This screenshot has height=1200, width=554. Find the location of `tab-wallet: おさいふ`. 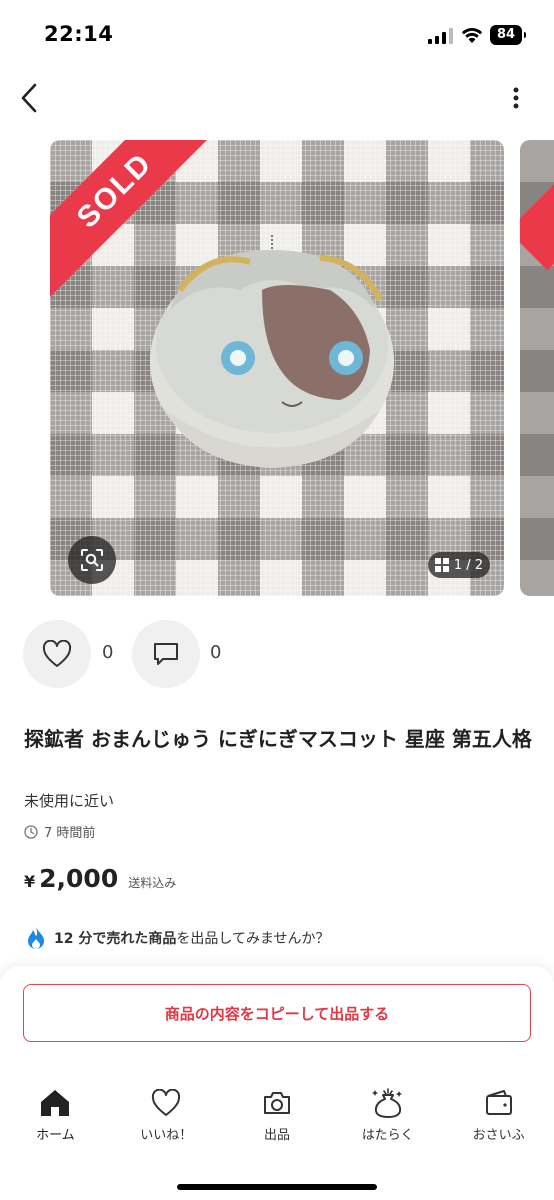

tab-wallet: おさいふ is located at coordinates (498, 1116).